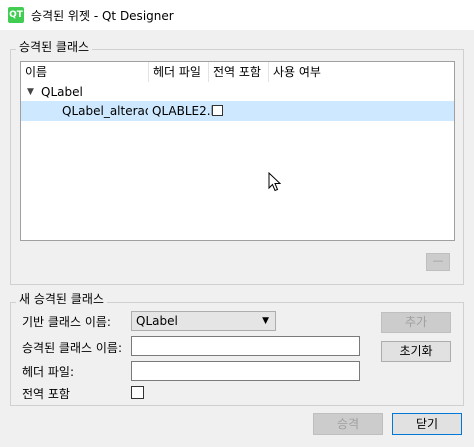 The image size is (474, 447). What do you see at coordinates (217, 110) in the screenshot?
I see `global-include-checkbox-row` at bounding box center [217, 110].